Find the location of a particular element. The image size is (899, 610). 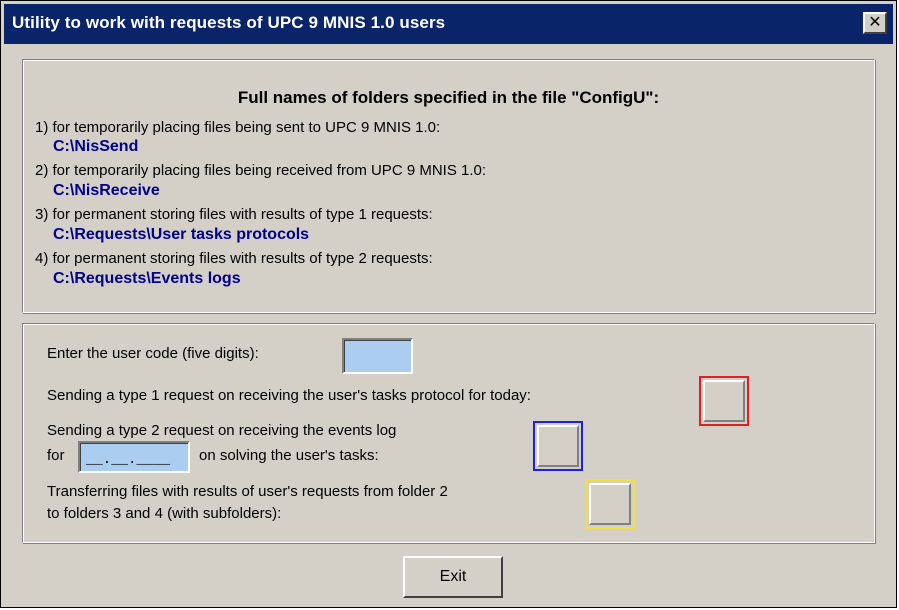

exit-button: Exit is located at coordinates (453, 577).